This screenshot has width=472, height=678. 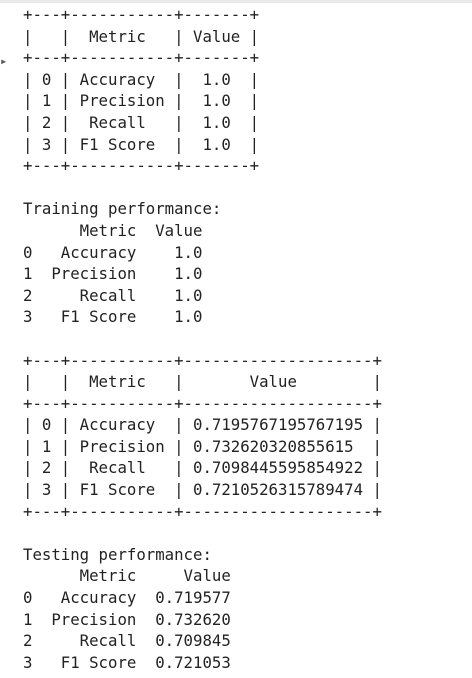 I want to click on output-line: 0 Accuracy 1.0, so click(x=113, y=252).